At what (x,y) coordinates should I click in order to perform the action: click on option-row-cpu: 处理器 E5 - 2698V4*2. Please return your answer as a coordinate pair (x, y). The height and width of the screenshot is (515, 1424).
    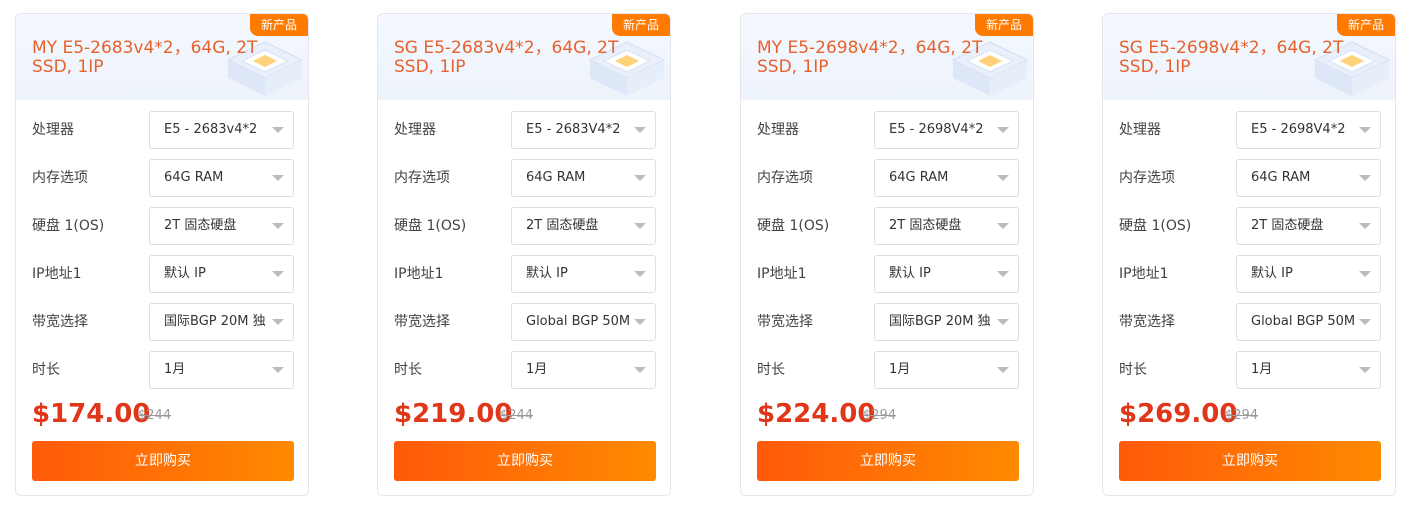
    Looking at the image, I should click on (888, 130).